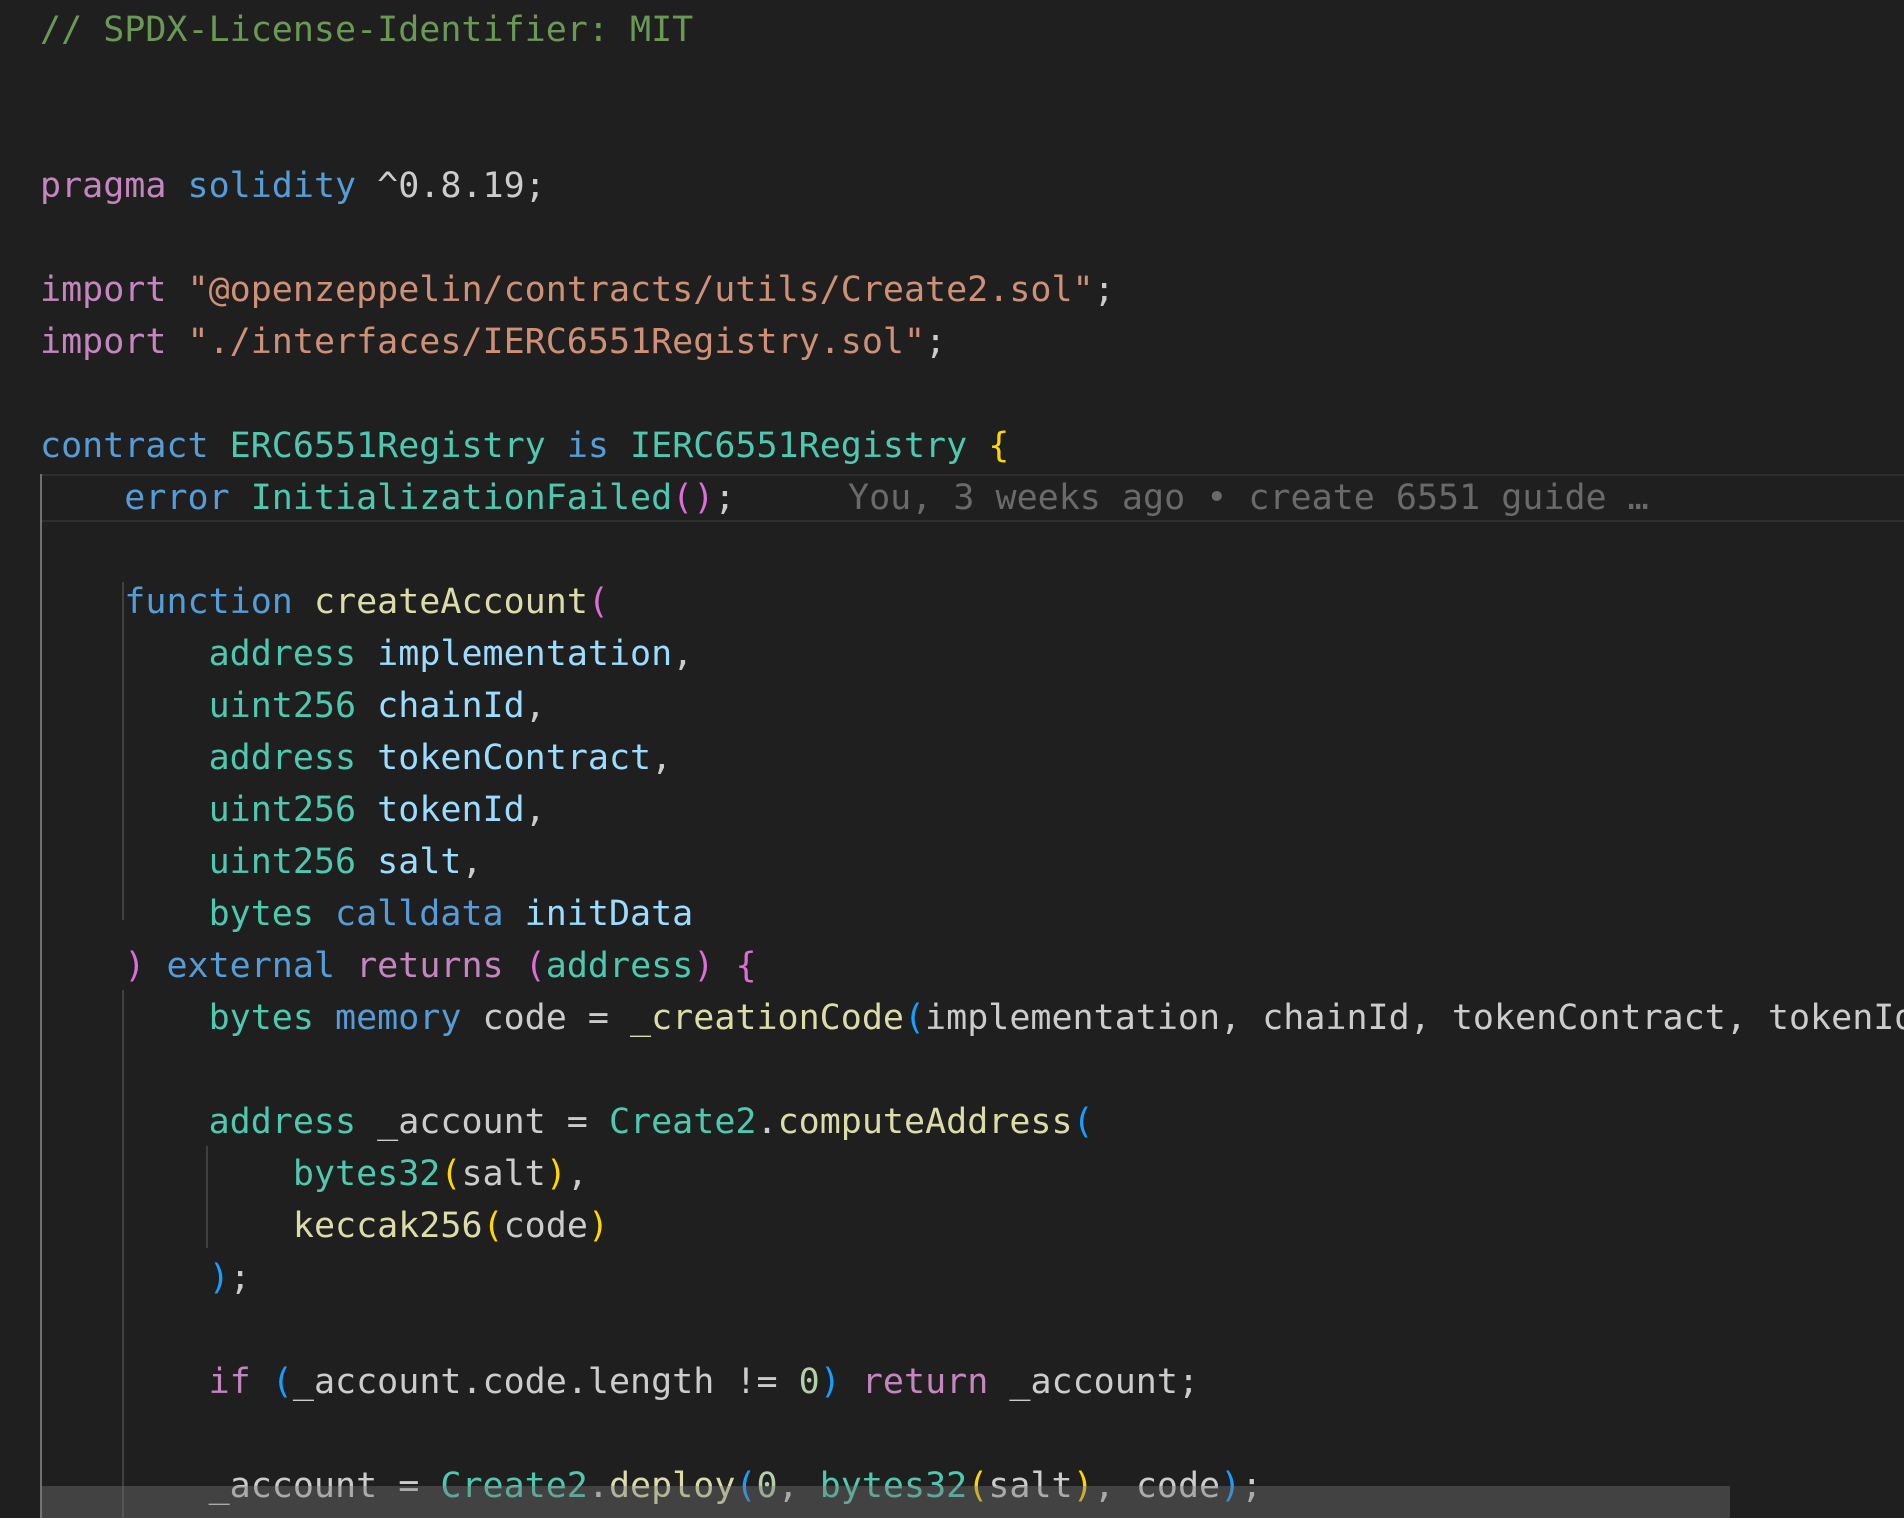  What do you see at coordinates (367, 654) in the screenshot?
I see `code-line-13: address implementation,` at bounding box center [367, 654].